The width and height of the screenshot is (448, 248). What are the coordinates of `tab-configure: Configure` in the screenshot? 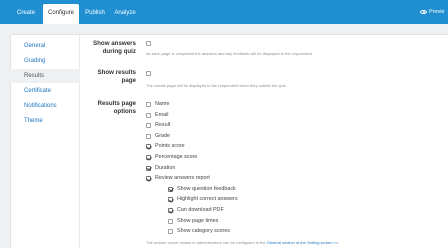 It's located at (61, 14).